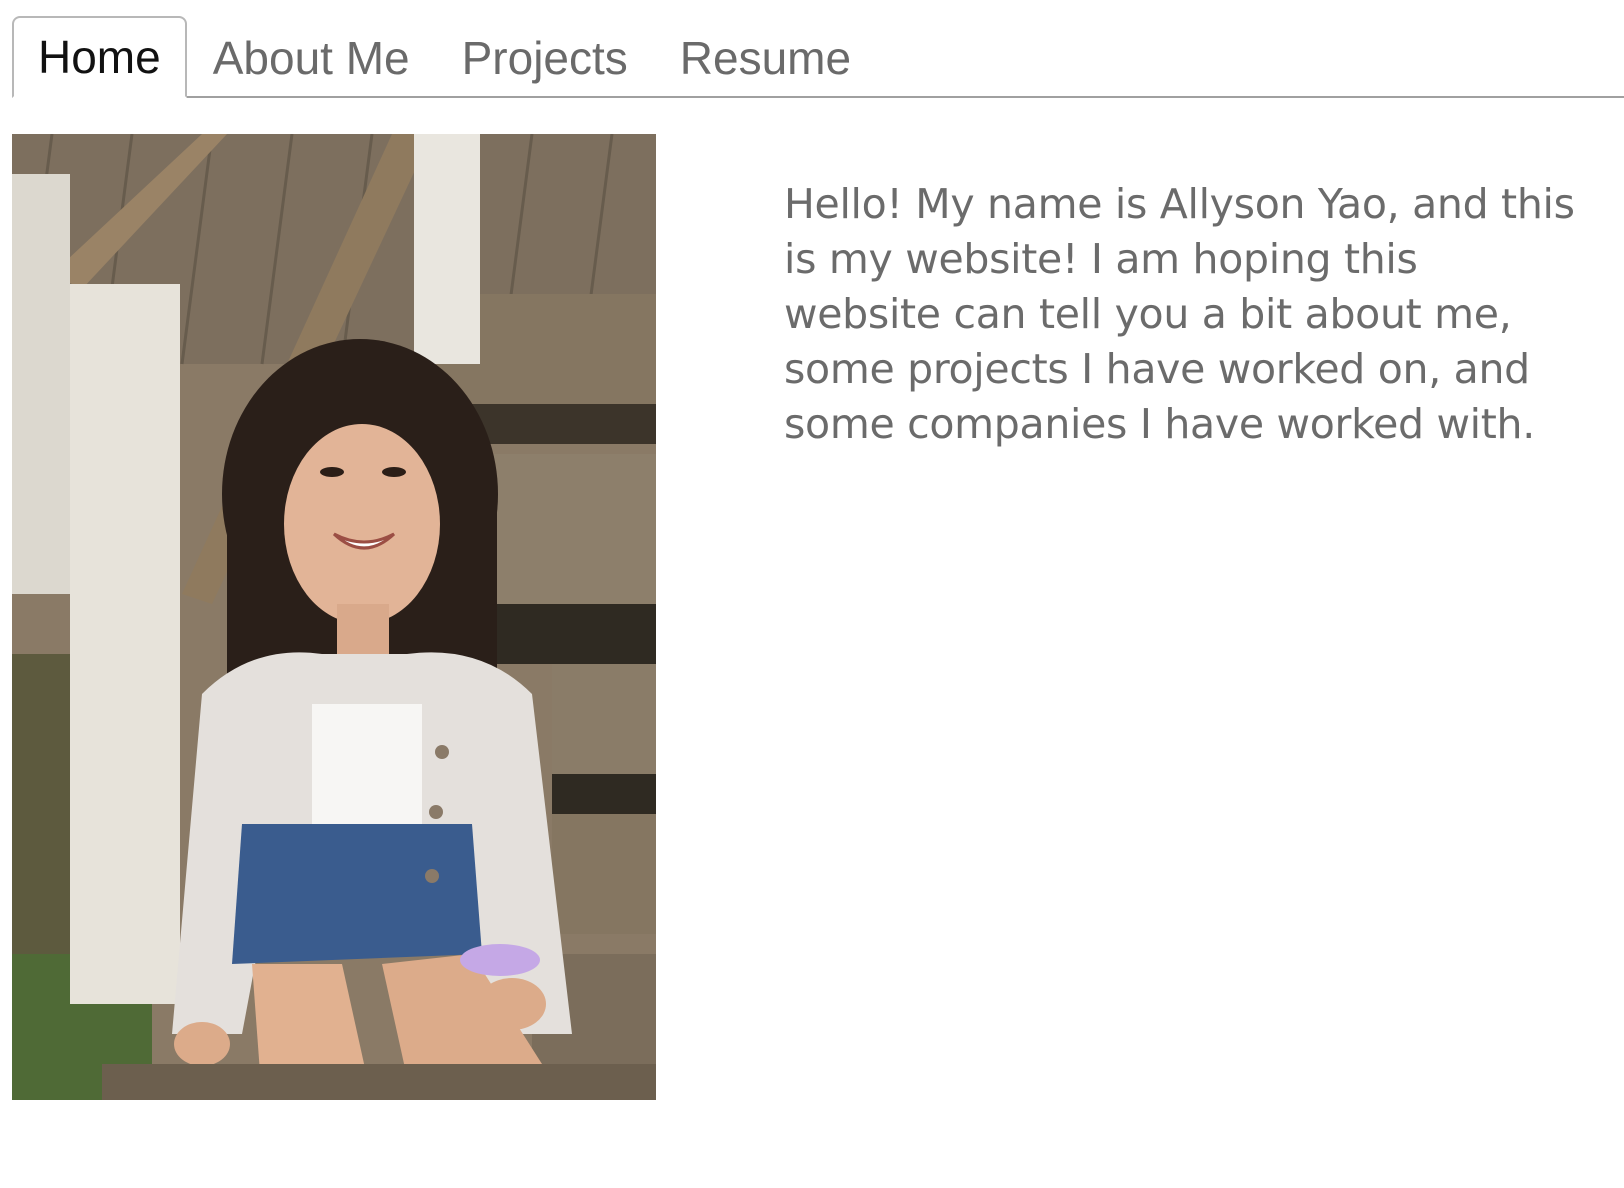 The width and height of the screenshot is (1624, 1188). I want to click on tab-label: Home, so click(99, 57).